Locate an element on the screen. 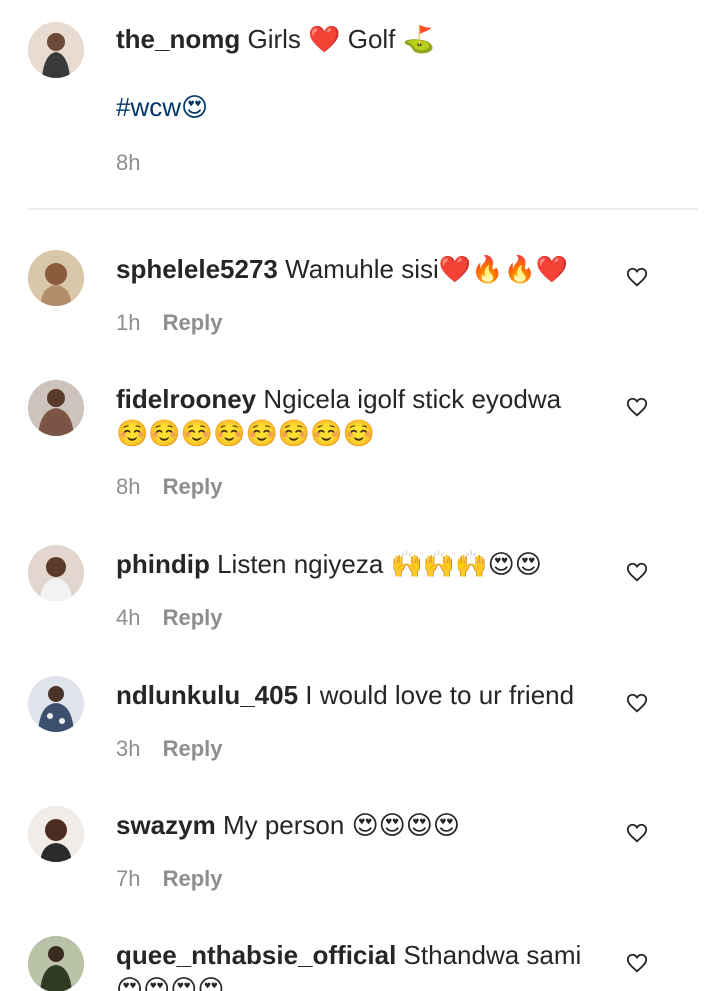 The height and width of the screenshot is (991, 720). username: ndlunkulu_405 is located at coordinates (207, 695).